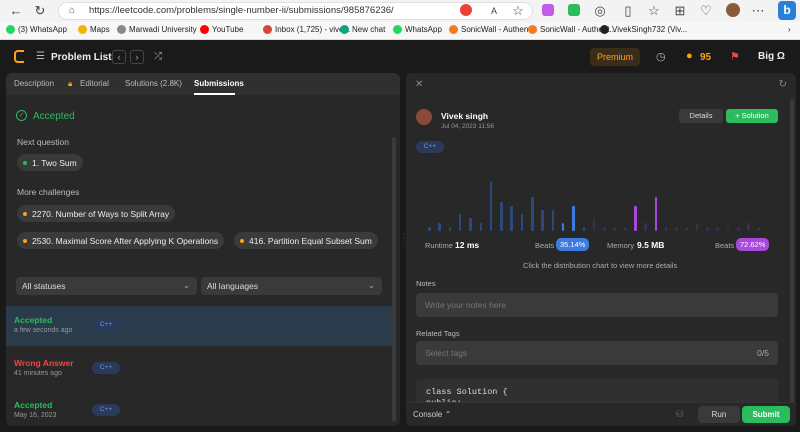 The width and height of the screenshot is (800, 432). Describe the element at coordinates (719, 414) in the screenshot. I see `run-button: Run` at that location.